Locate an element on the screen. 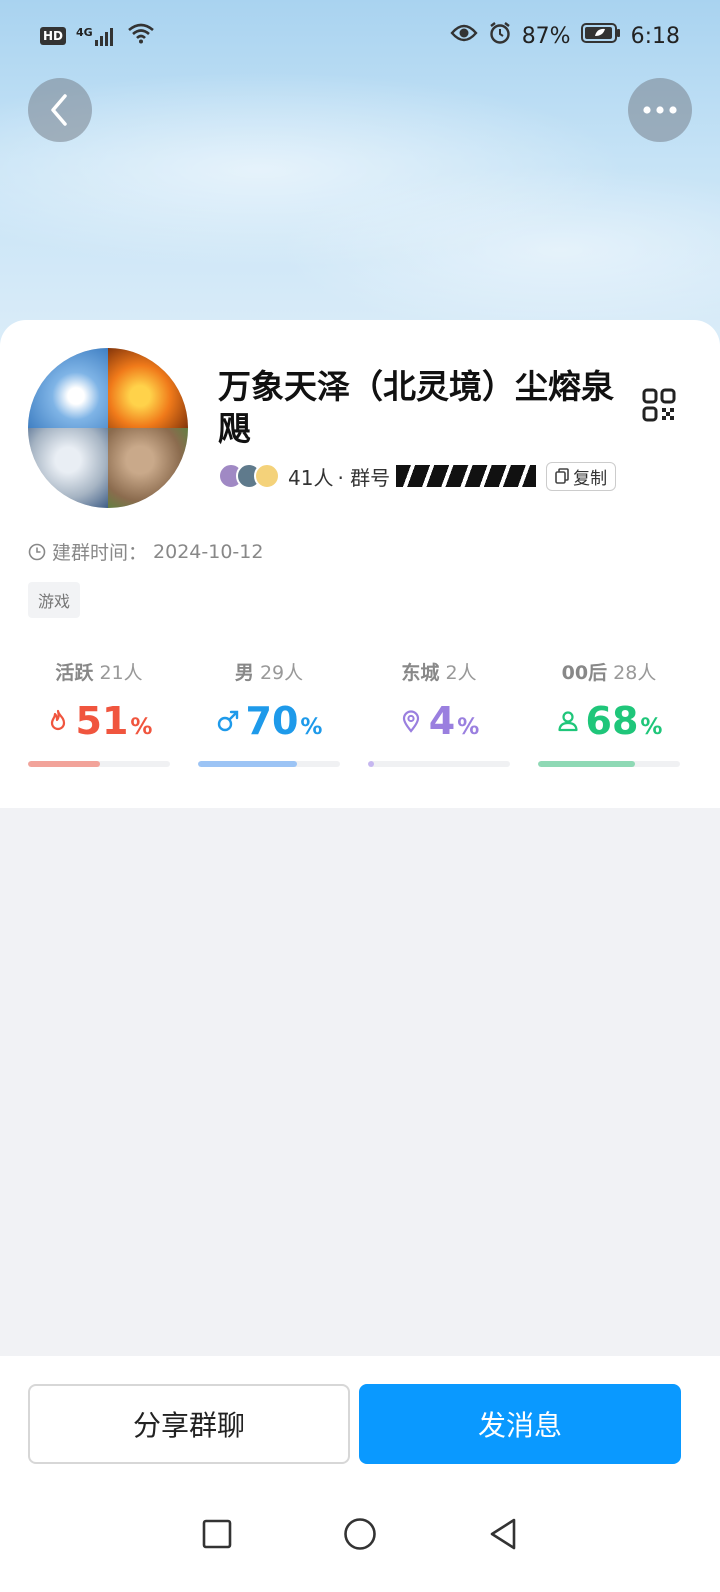 The image size is (720, 1592). home-circle-icon is located at coordinates (360, 1534).